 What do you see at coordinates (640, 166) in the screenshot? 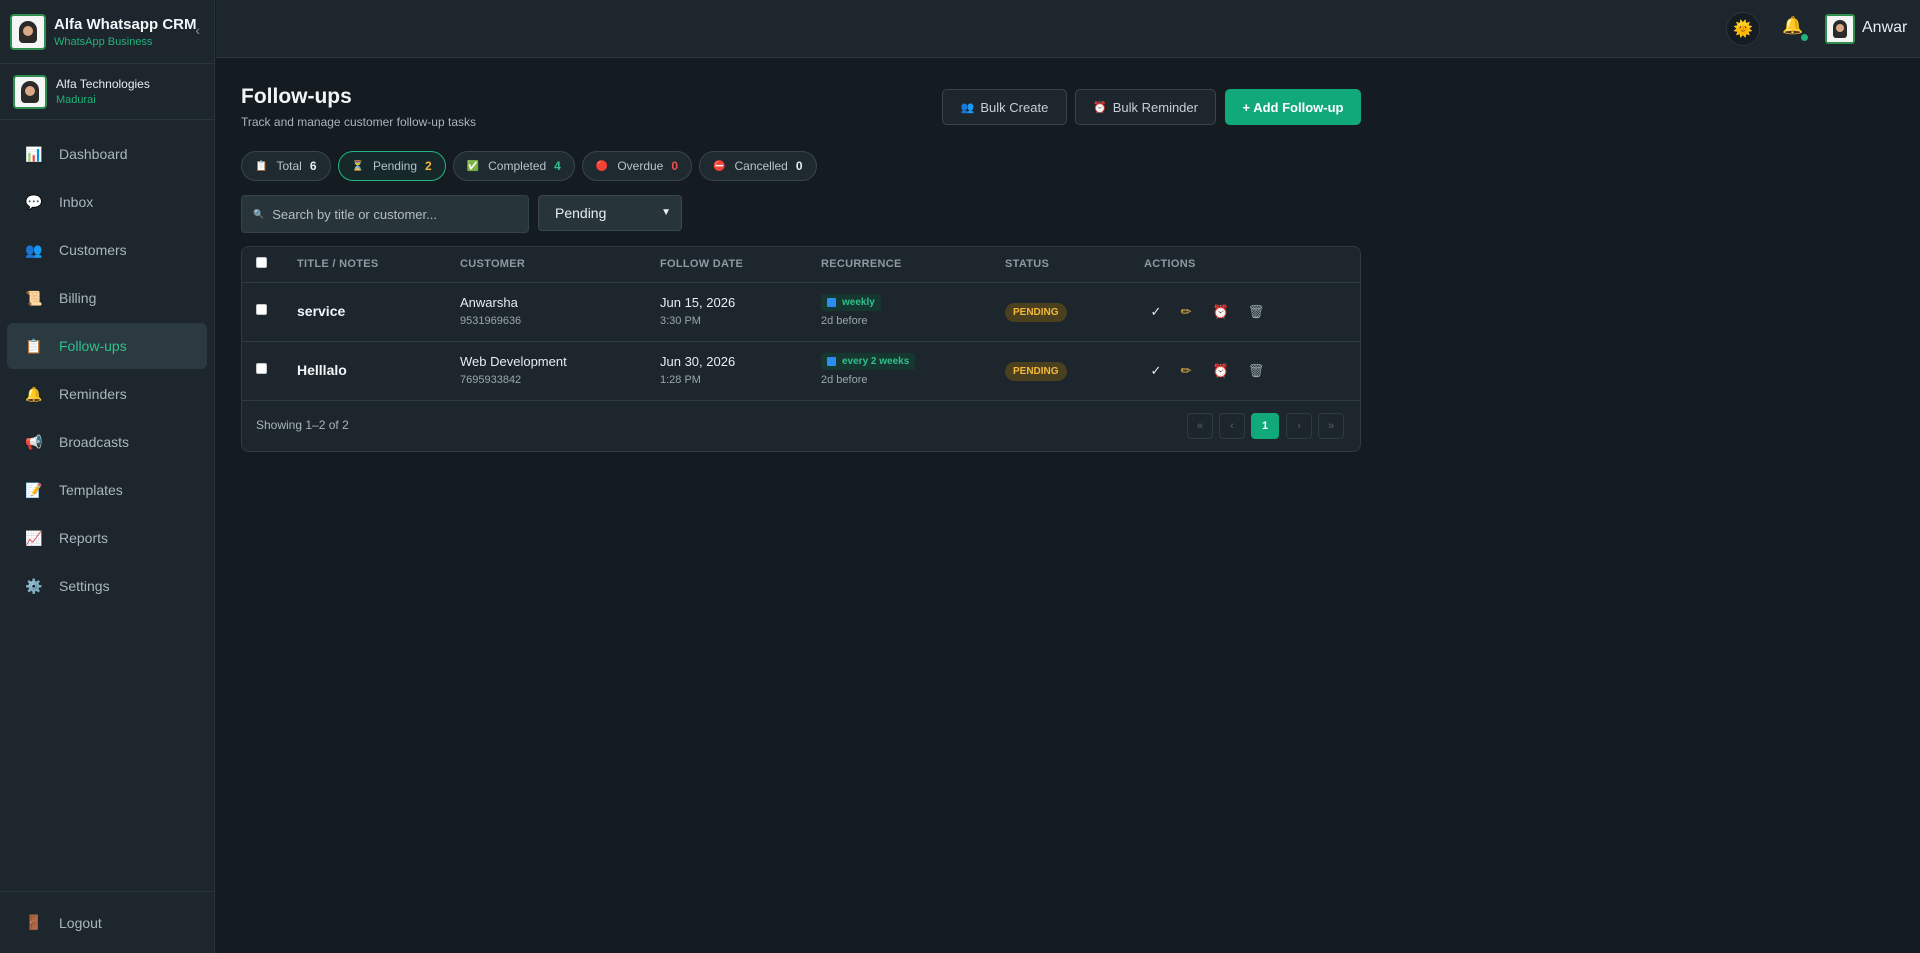
I see `filter-label: Overdue` at bounding box center [640, 166].